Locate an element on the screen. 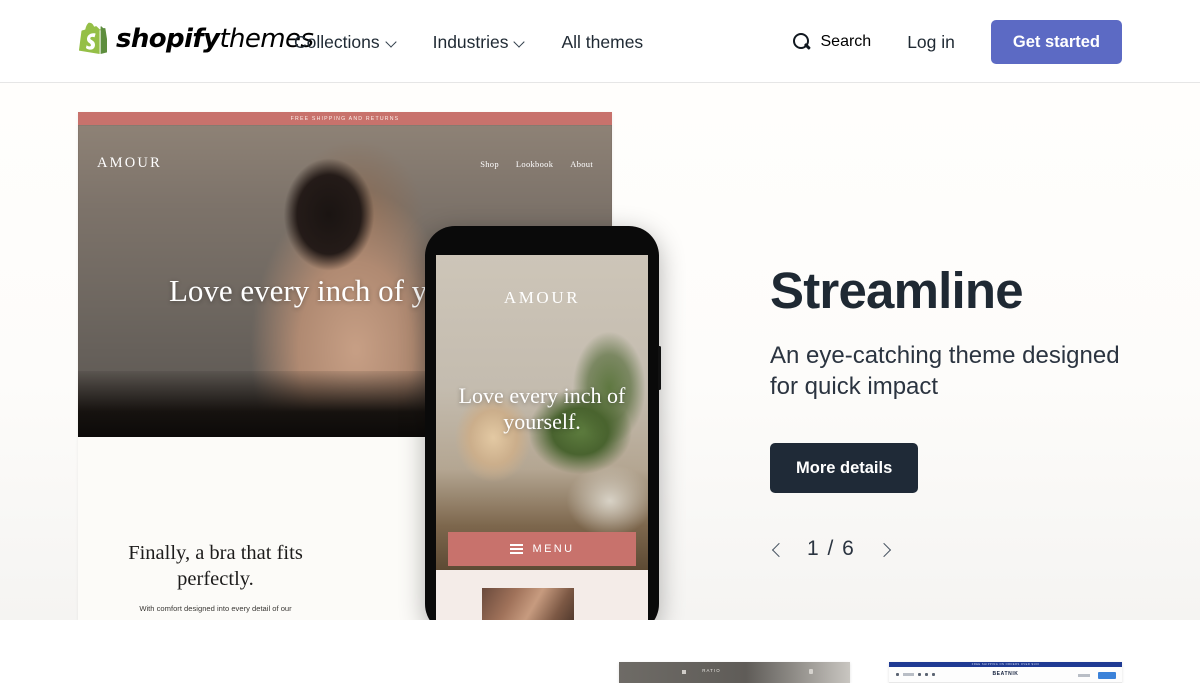 The image size is (1200, 683). preview-nav-lookbook: Lookbook is located at coordinates (534, 164).